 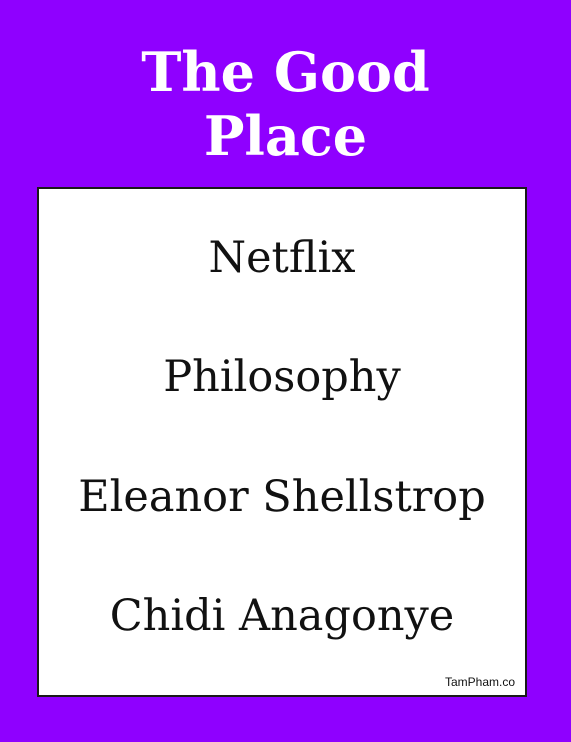 I want to click on title-line-1: The Good, so click(x=285, y=72).